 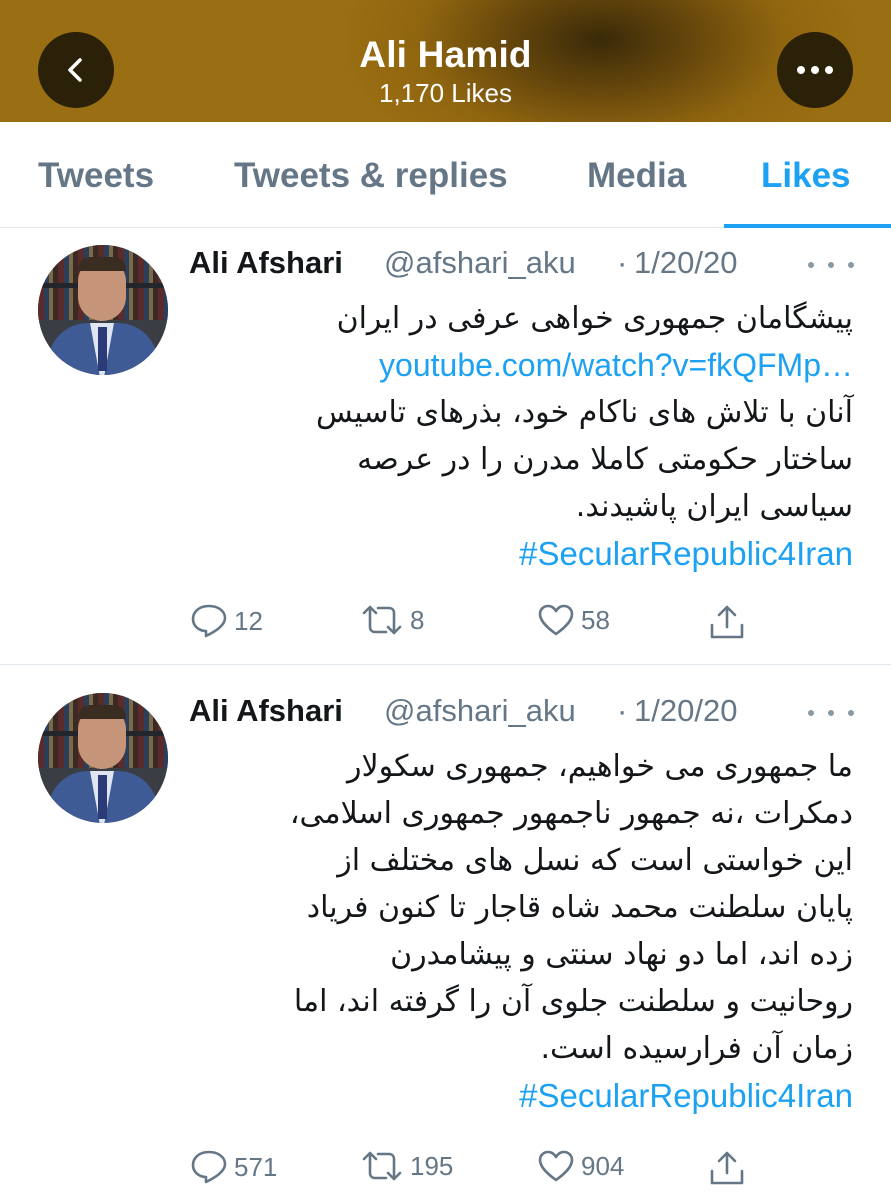 I want to click on reply-button: 12, so click(x=226, y=621).